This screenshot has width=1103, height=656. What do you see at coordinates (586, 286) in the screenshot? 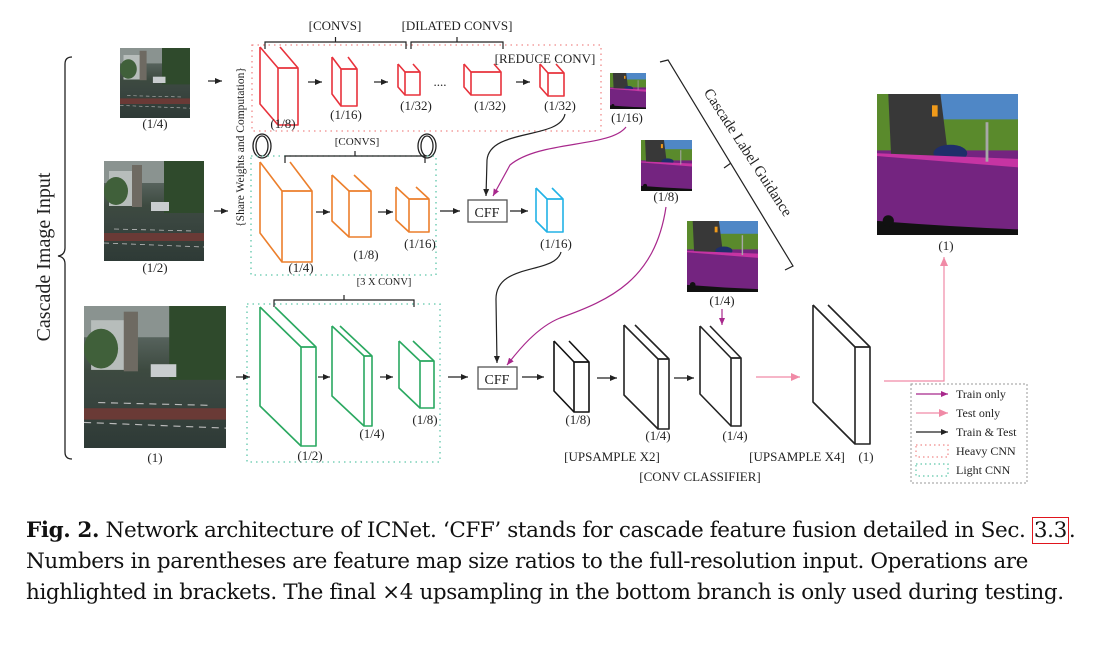
I see `arrow-label-1-8-to-cff-bot` at bounding box center [586, 286].